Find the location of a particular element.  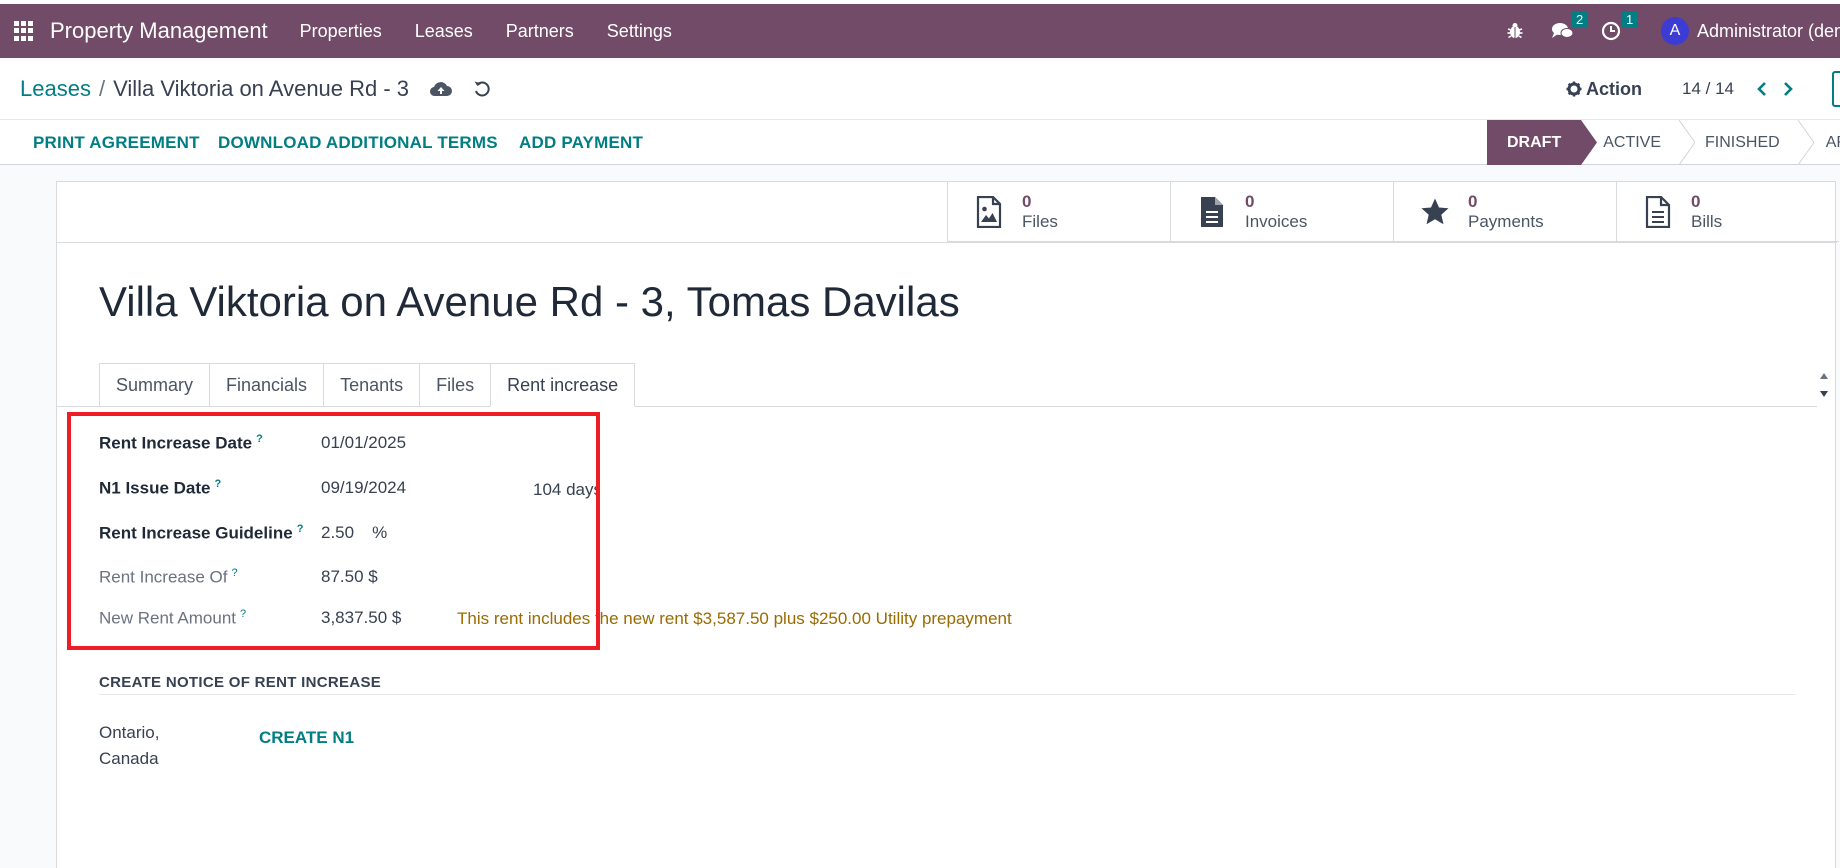

tab-tenants: Tenants is located at coordinates (371, 385).